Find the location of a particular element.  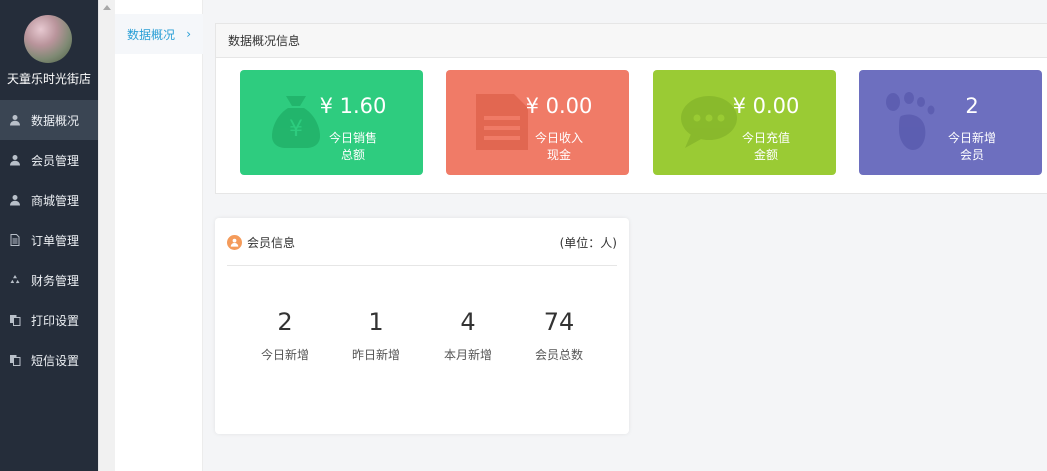

subnav-item-data-overview: 数据概况 › is located at coordinates (159, 34).